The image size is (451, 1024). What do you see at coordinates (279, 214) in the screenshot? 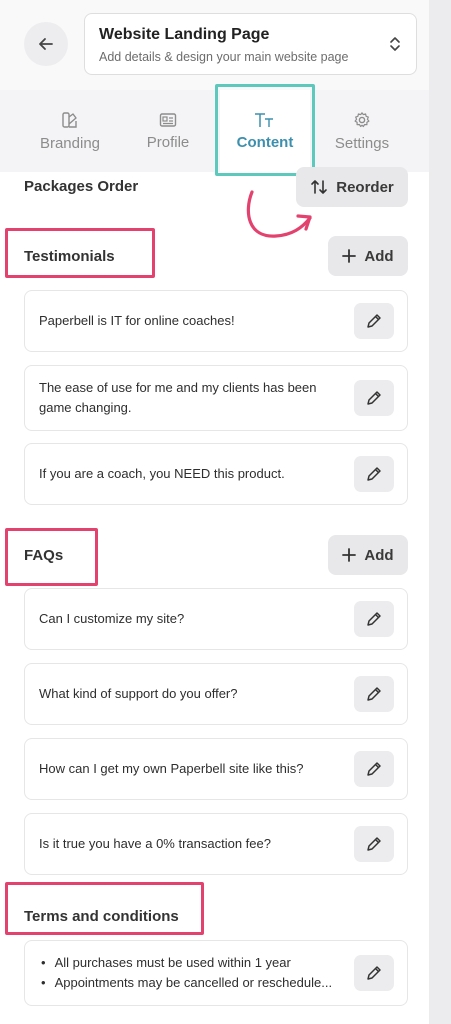
I see `curved-arrow-icon` at bounding box center [279, 214].